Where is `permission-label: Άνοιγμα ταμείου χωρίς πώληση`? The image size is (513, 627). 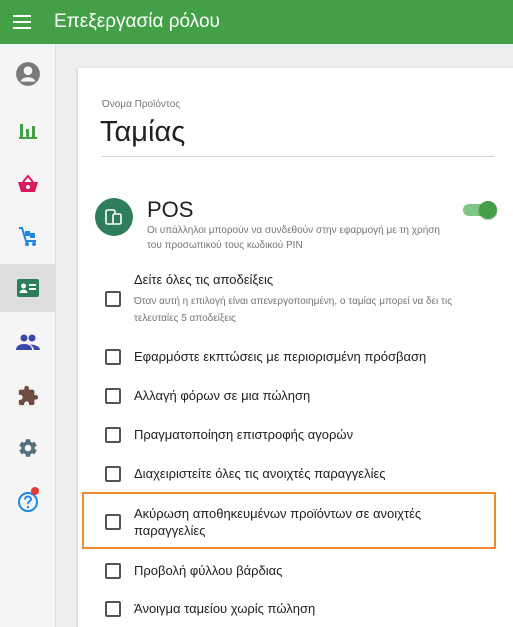
permission-label: Άνοιγμα ταμείου χωρίς πώληση is located at coordinates (225, 608).